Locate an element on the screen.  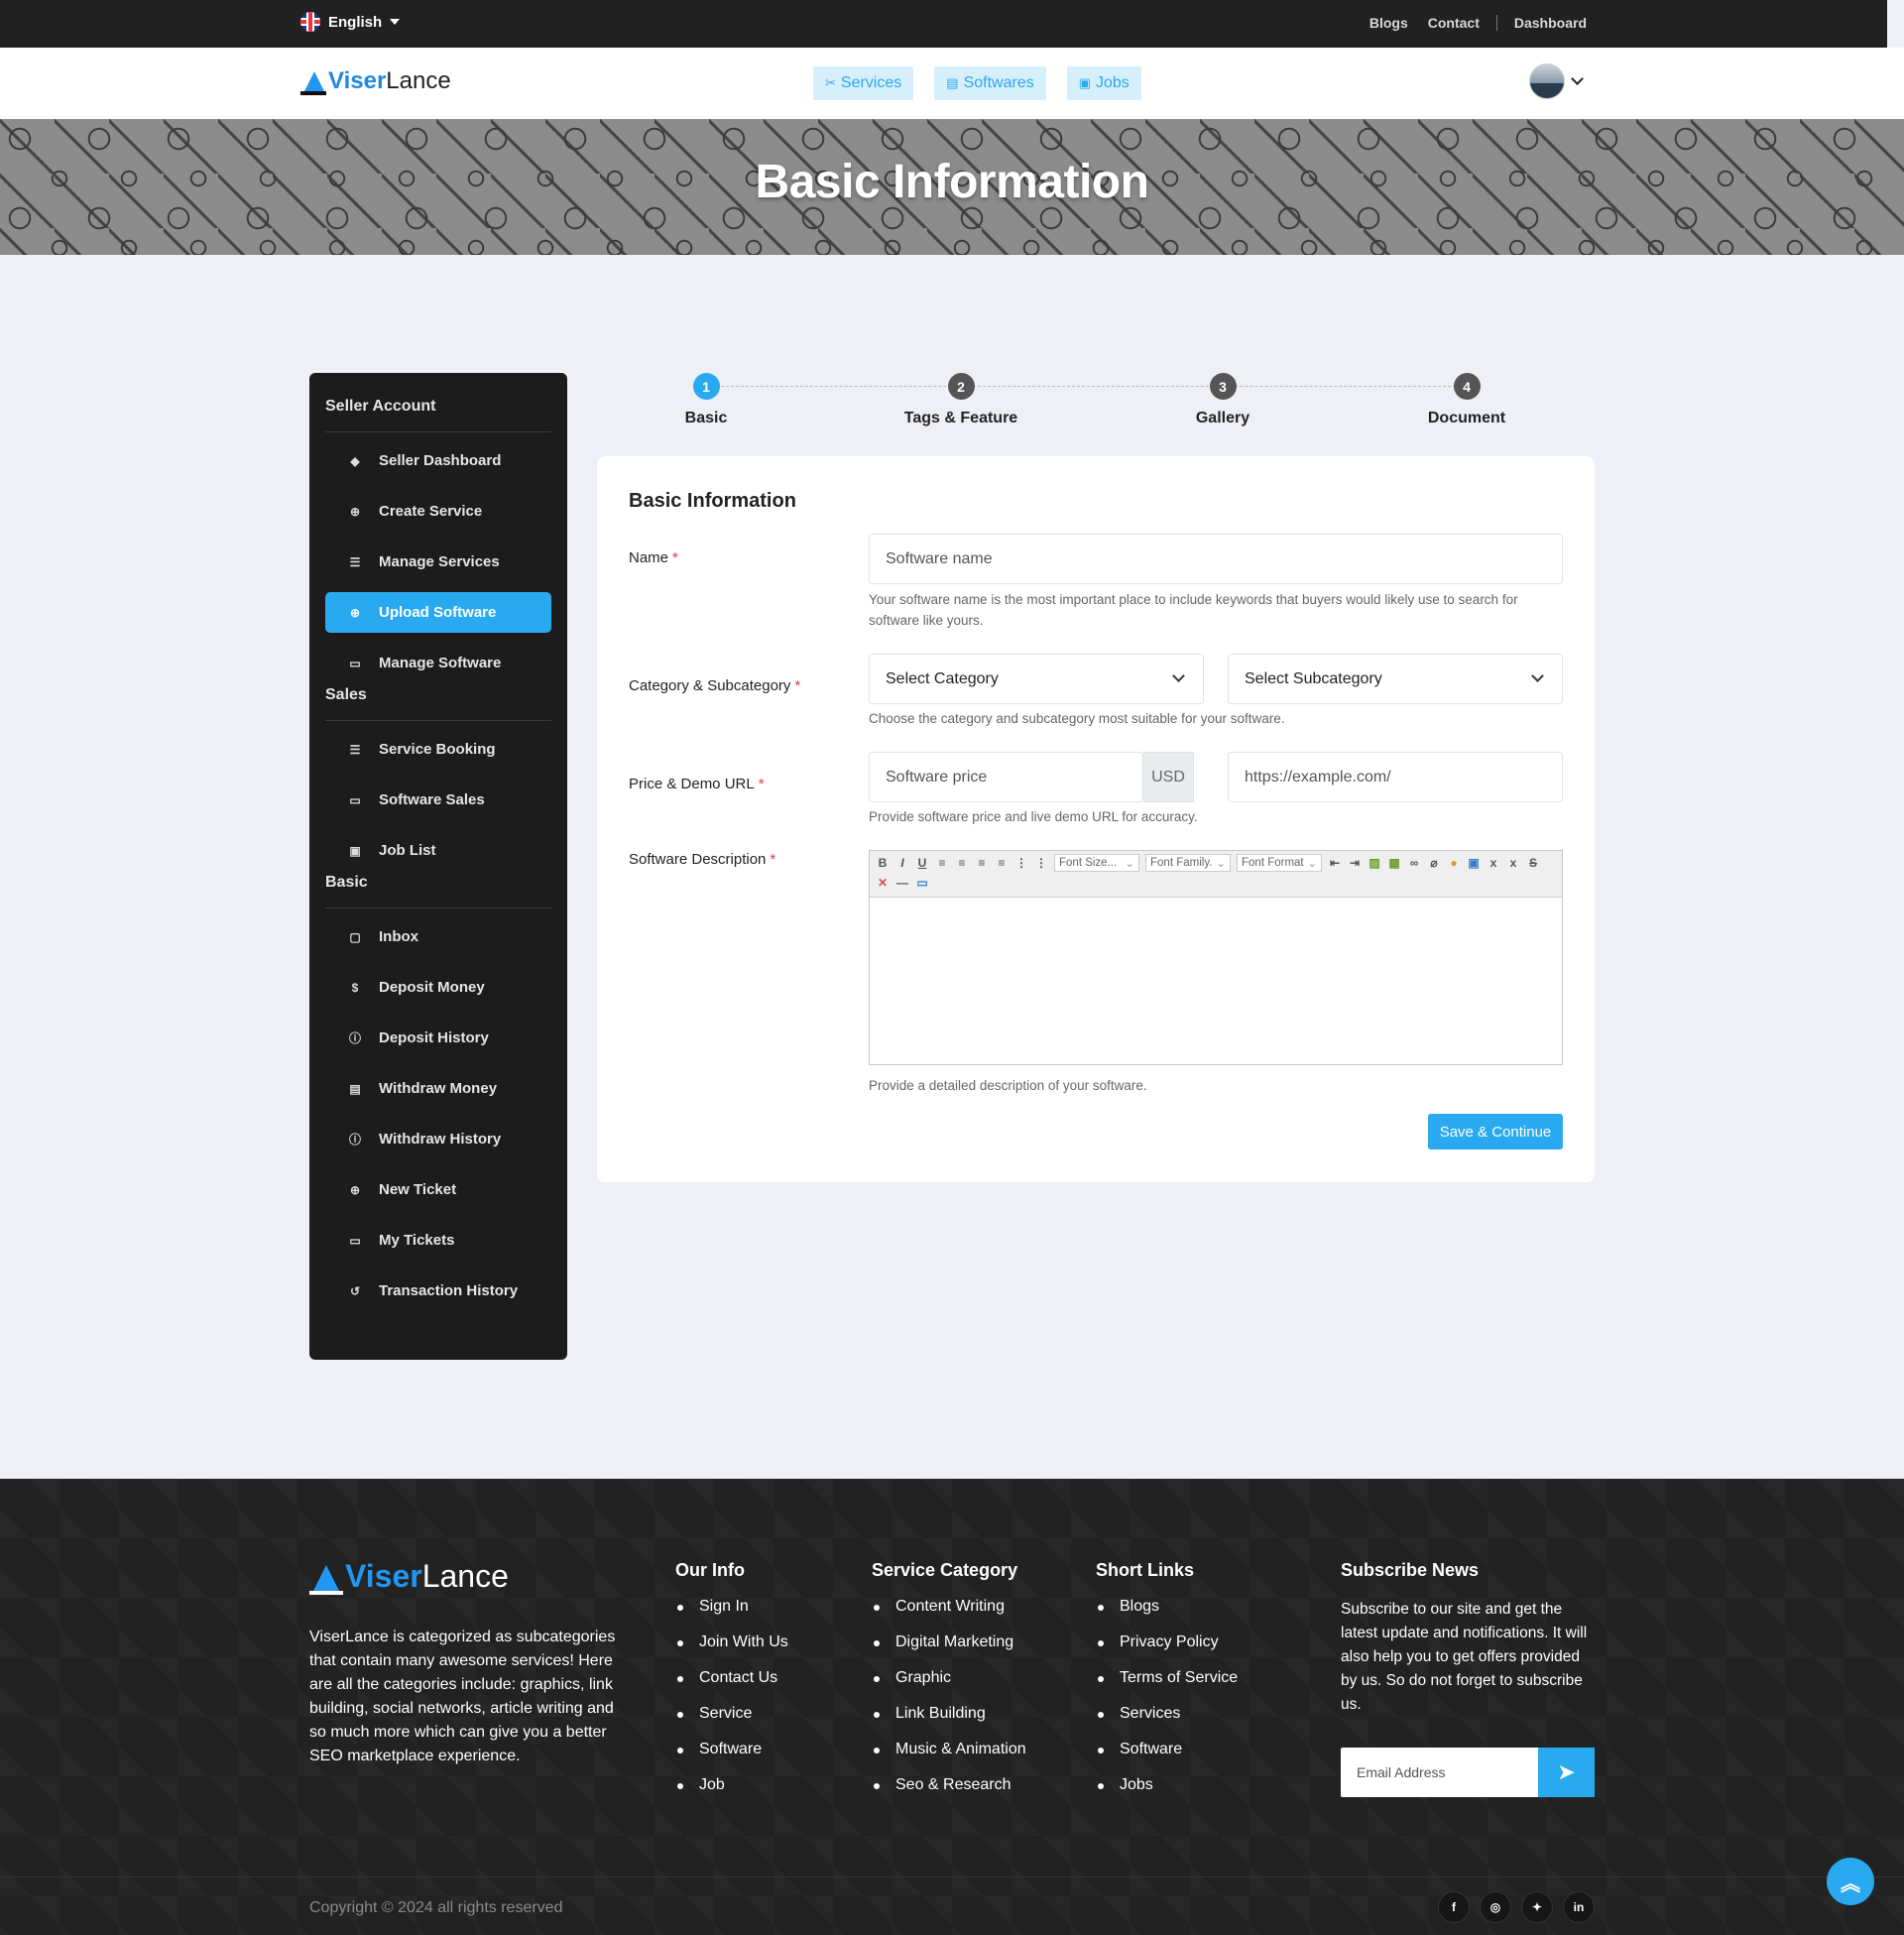
footer-logo: Viser Lance is located at coordinates (409, 1577).